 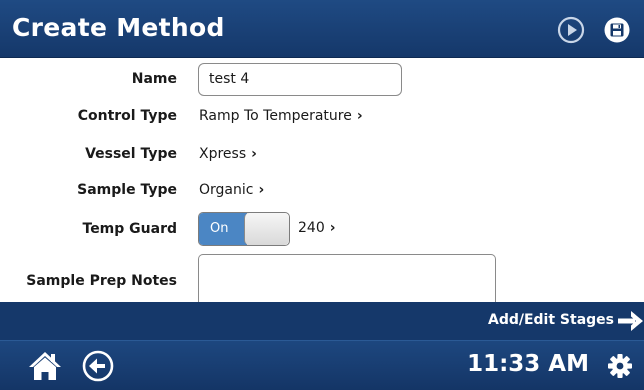 I want to click on name-label: Name, so click(x=154, y=79).